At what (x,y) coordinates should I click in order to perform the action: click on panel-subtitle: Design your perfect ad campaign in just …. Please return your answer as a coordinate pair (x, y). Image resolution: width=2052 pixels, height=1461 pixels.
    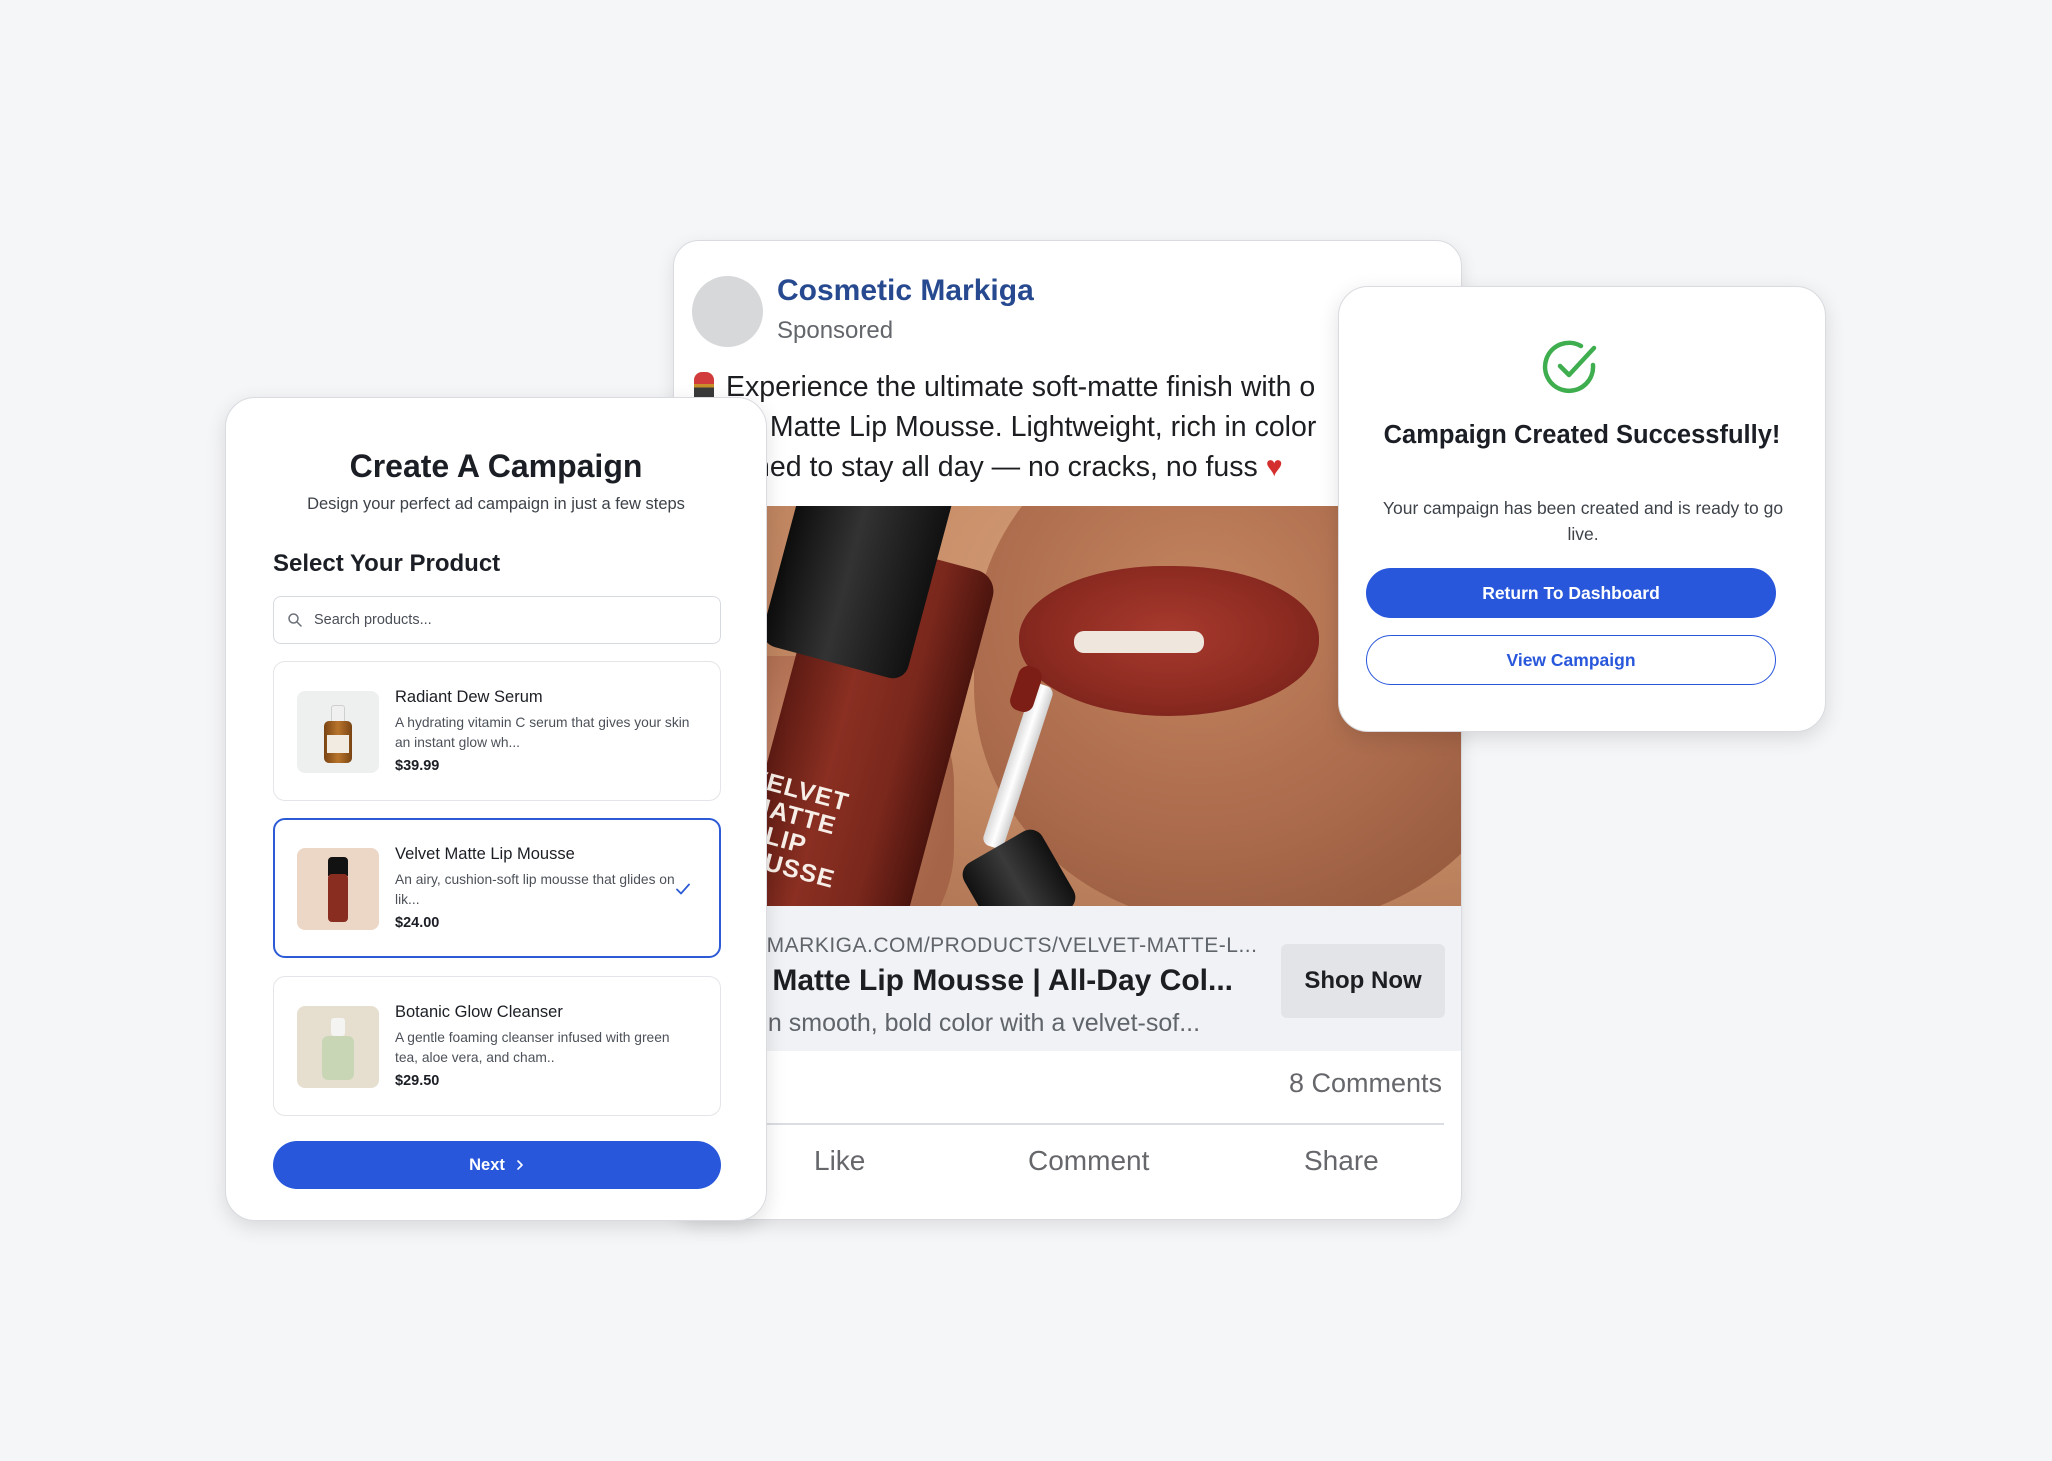
    Looking at the image, I should click on (496, 504).